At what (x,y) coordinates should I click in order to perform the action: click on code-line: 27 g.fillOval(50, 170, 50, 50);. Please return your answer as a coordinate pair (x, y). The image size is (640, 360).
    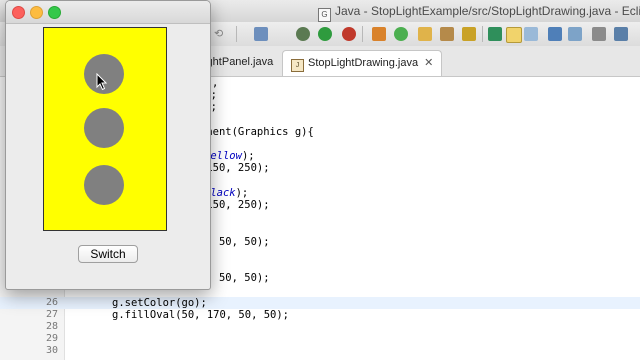
    Looking at the image, I should click on (320, 315).